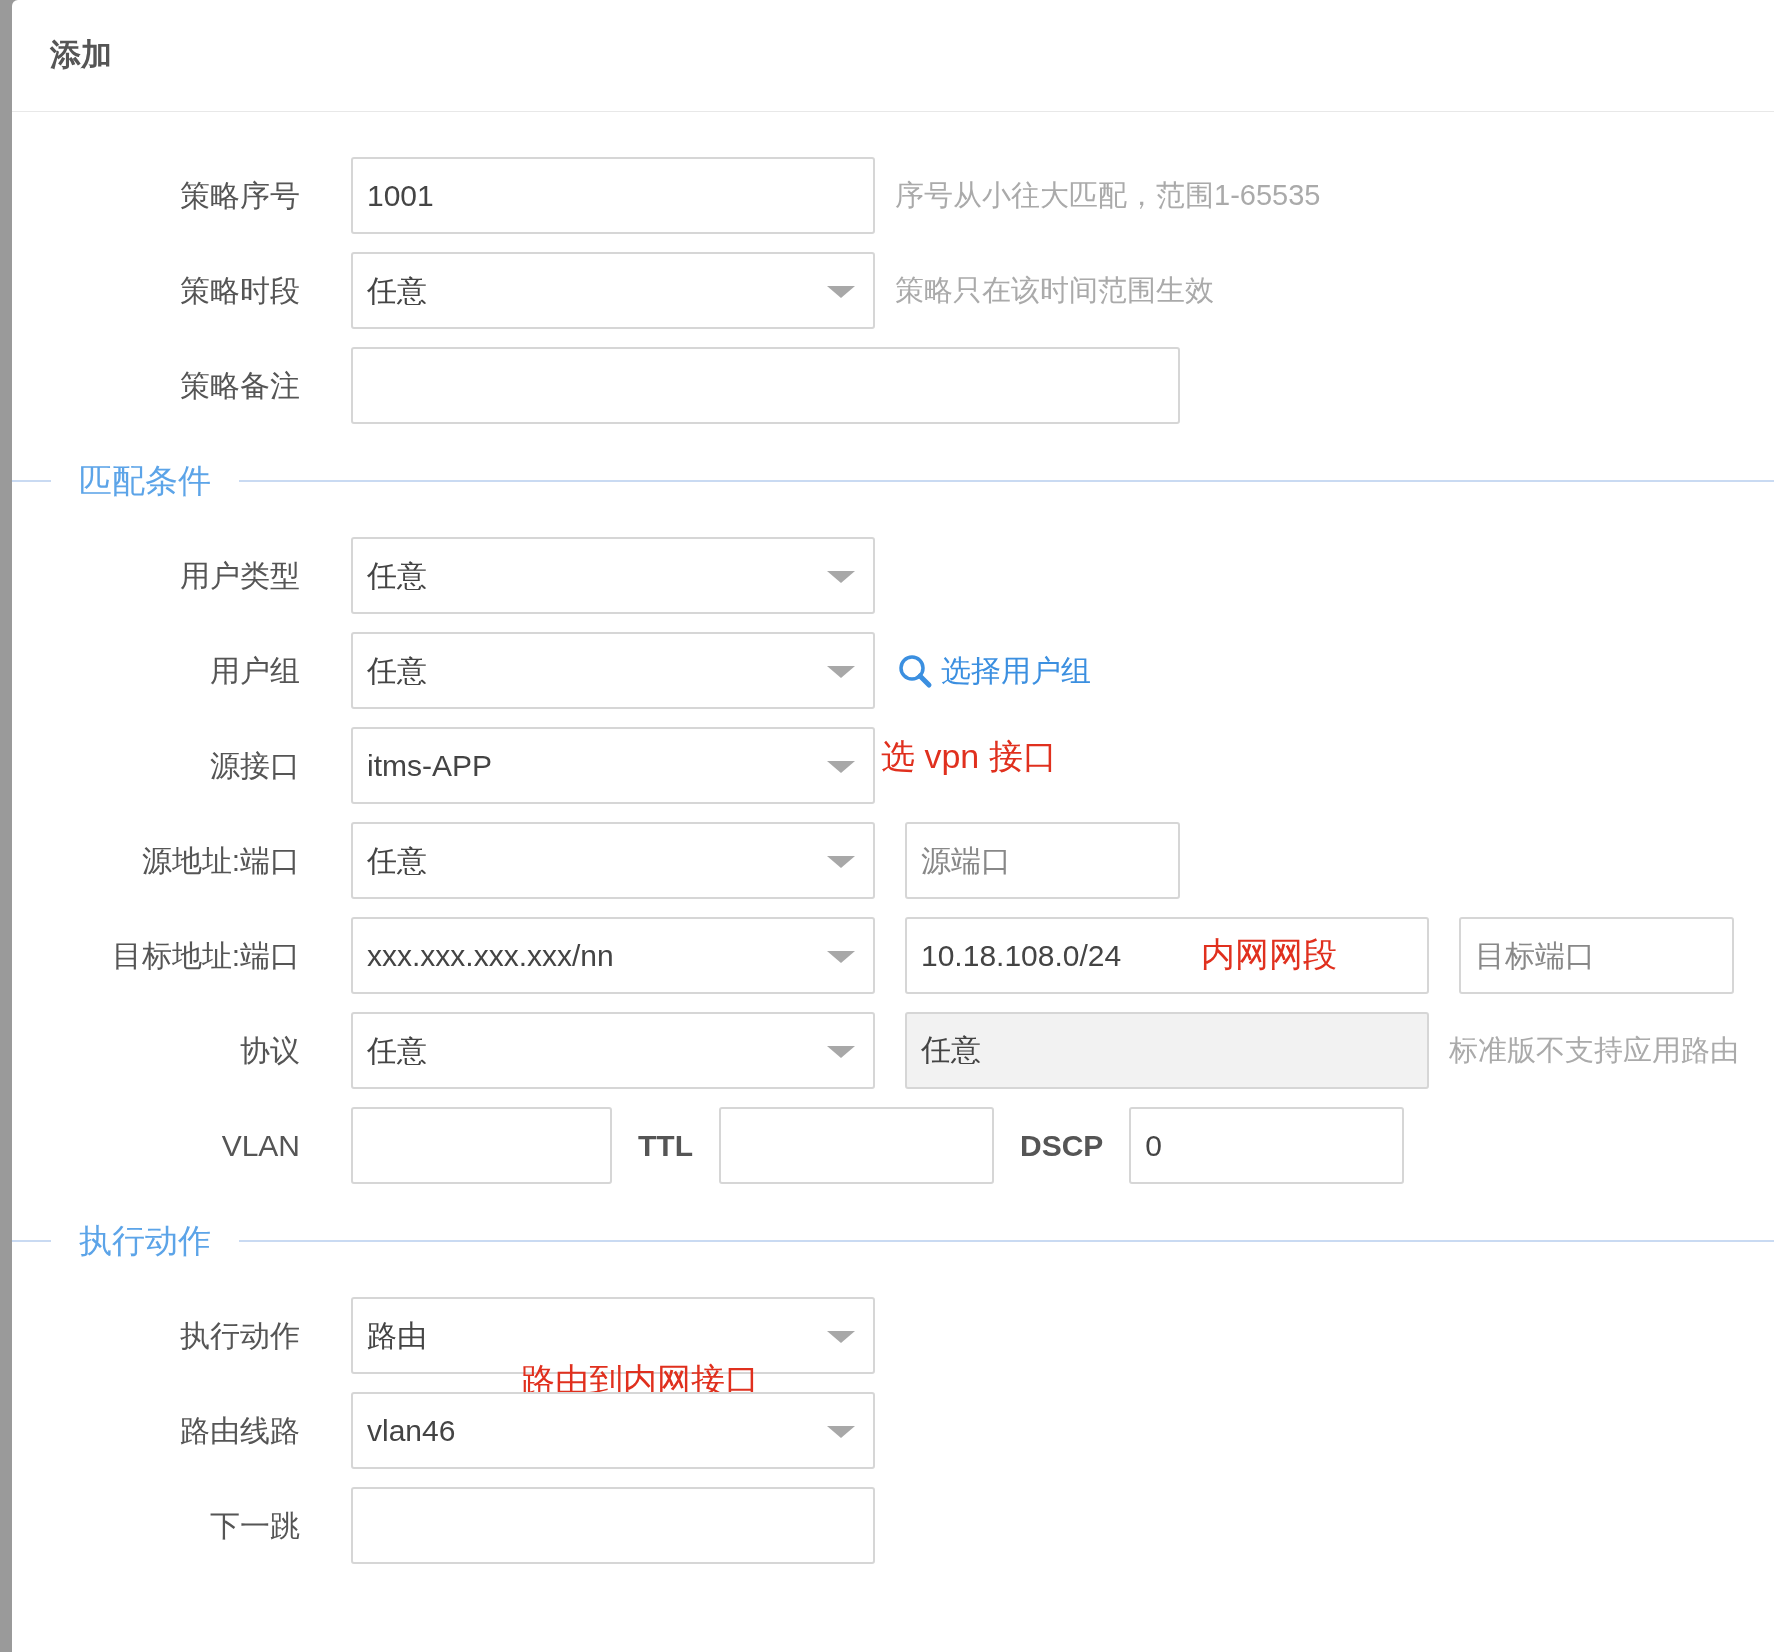  I want to click on field-label: 策略备注, so click(239, 386).